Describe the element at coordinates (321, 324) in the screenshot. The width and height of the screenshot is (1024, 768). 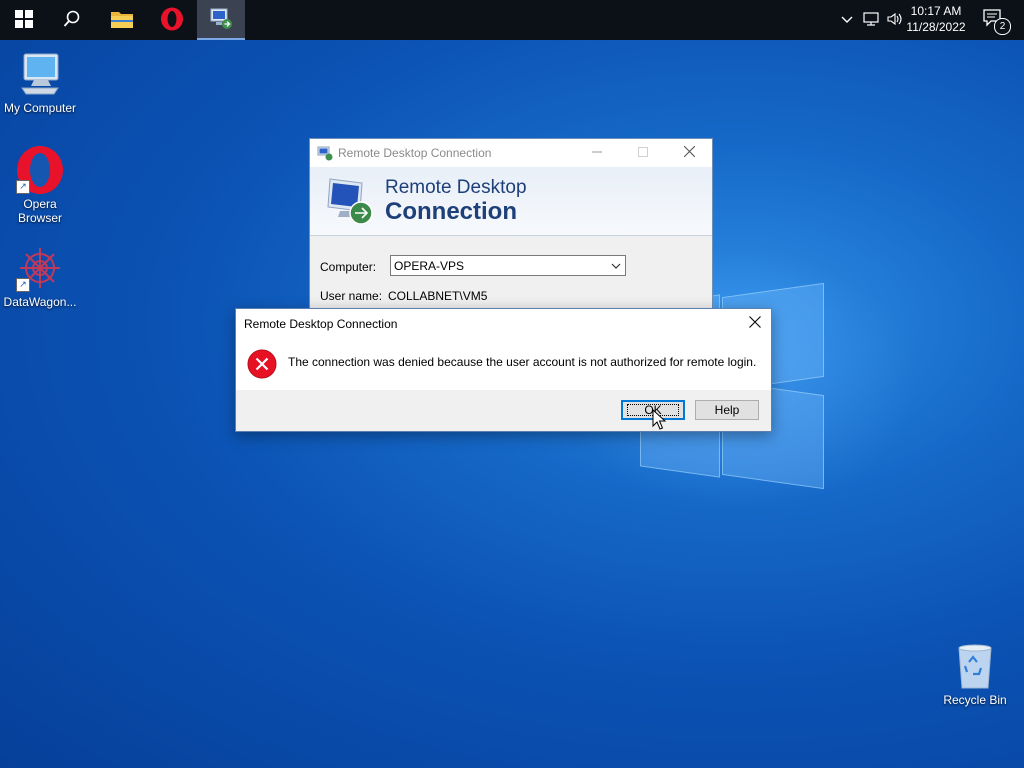
I see `error-dialog-title: Remote Desktop Connection` at that location.